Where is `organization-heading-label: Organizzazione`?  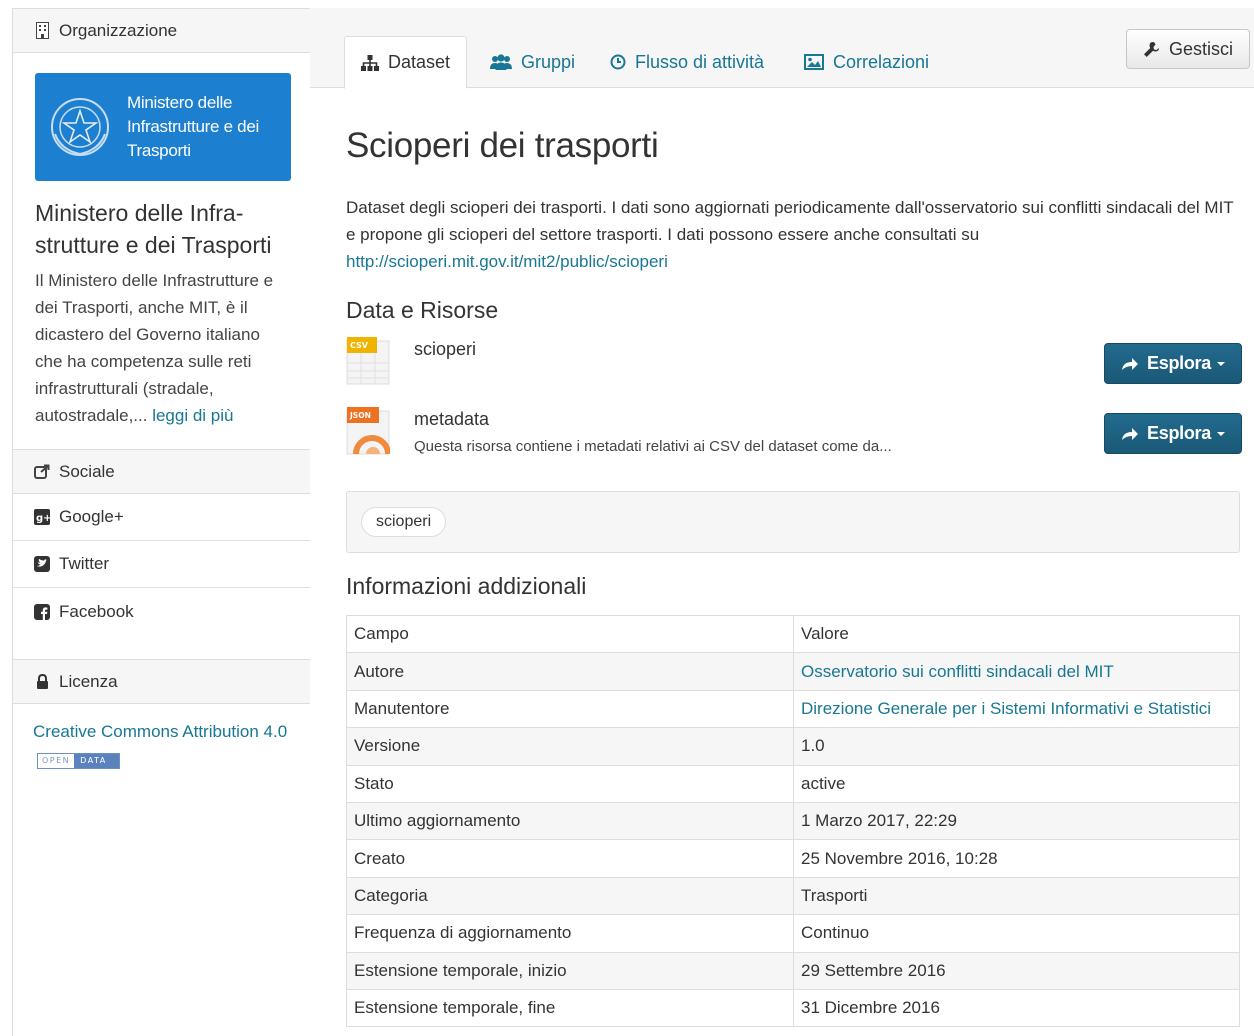
organization-heading-label: Organizzazione is located at coordinates (118, 30).